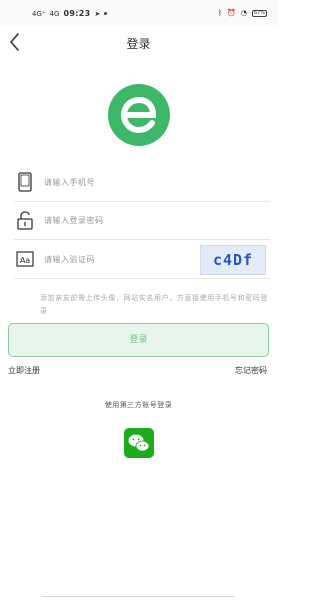 The height and width of the screenshot is (600, 320). Describe the element at coordinates (24, 370) in the screenshot. I see `register-link: 立即注册` at that location.